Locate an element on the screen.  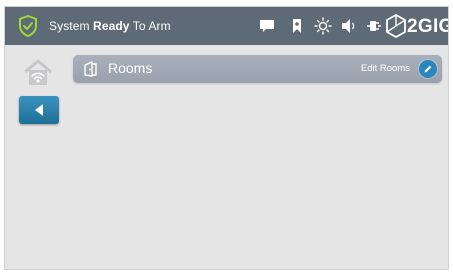
brand-name: 2GIG is located at coordinates (428, 26).